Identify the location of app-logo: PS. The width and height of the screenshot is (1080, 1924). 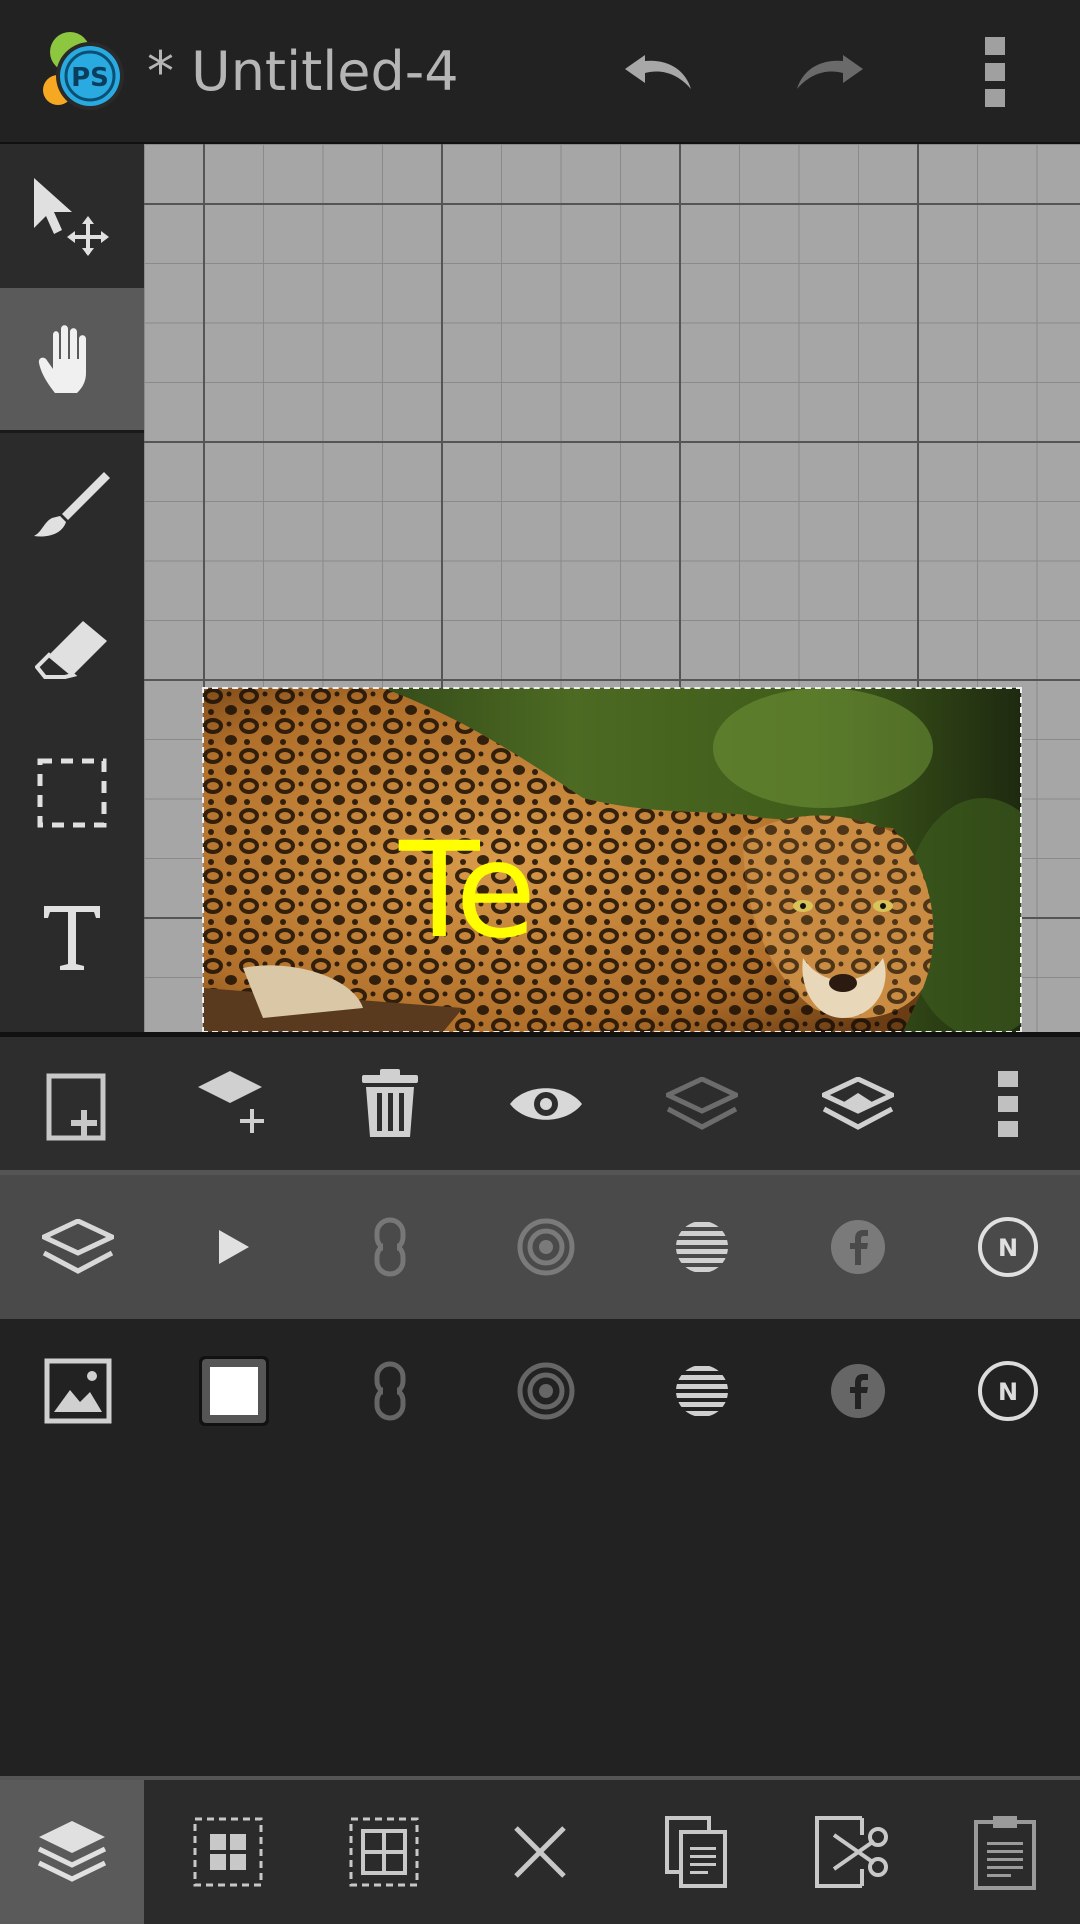
(87, 71).